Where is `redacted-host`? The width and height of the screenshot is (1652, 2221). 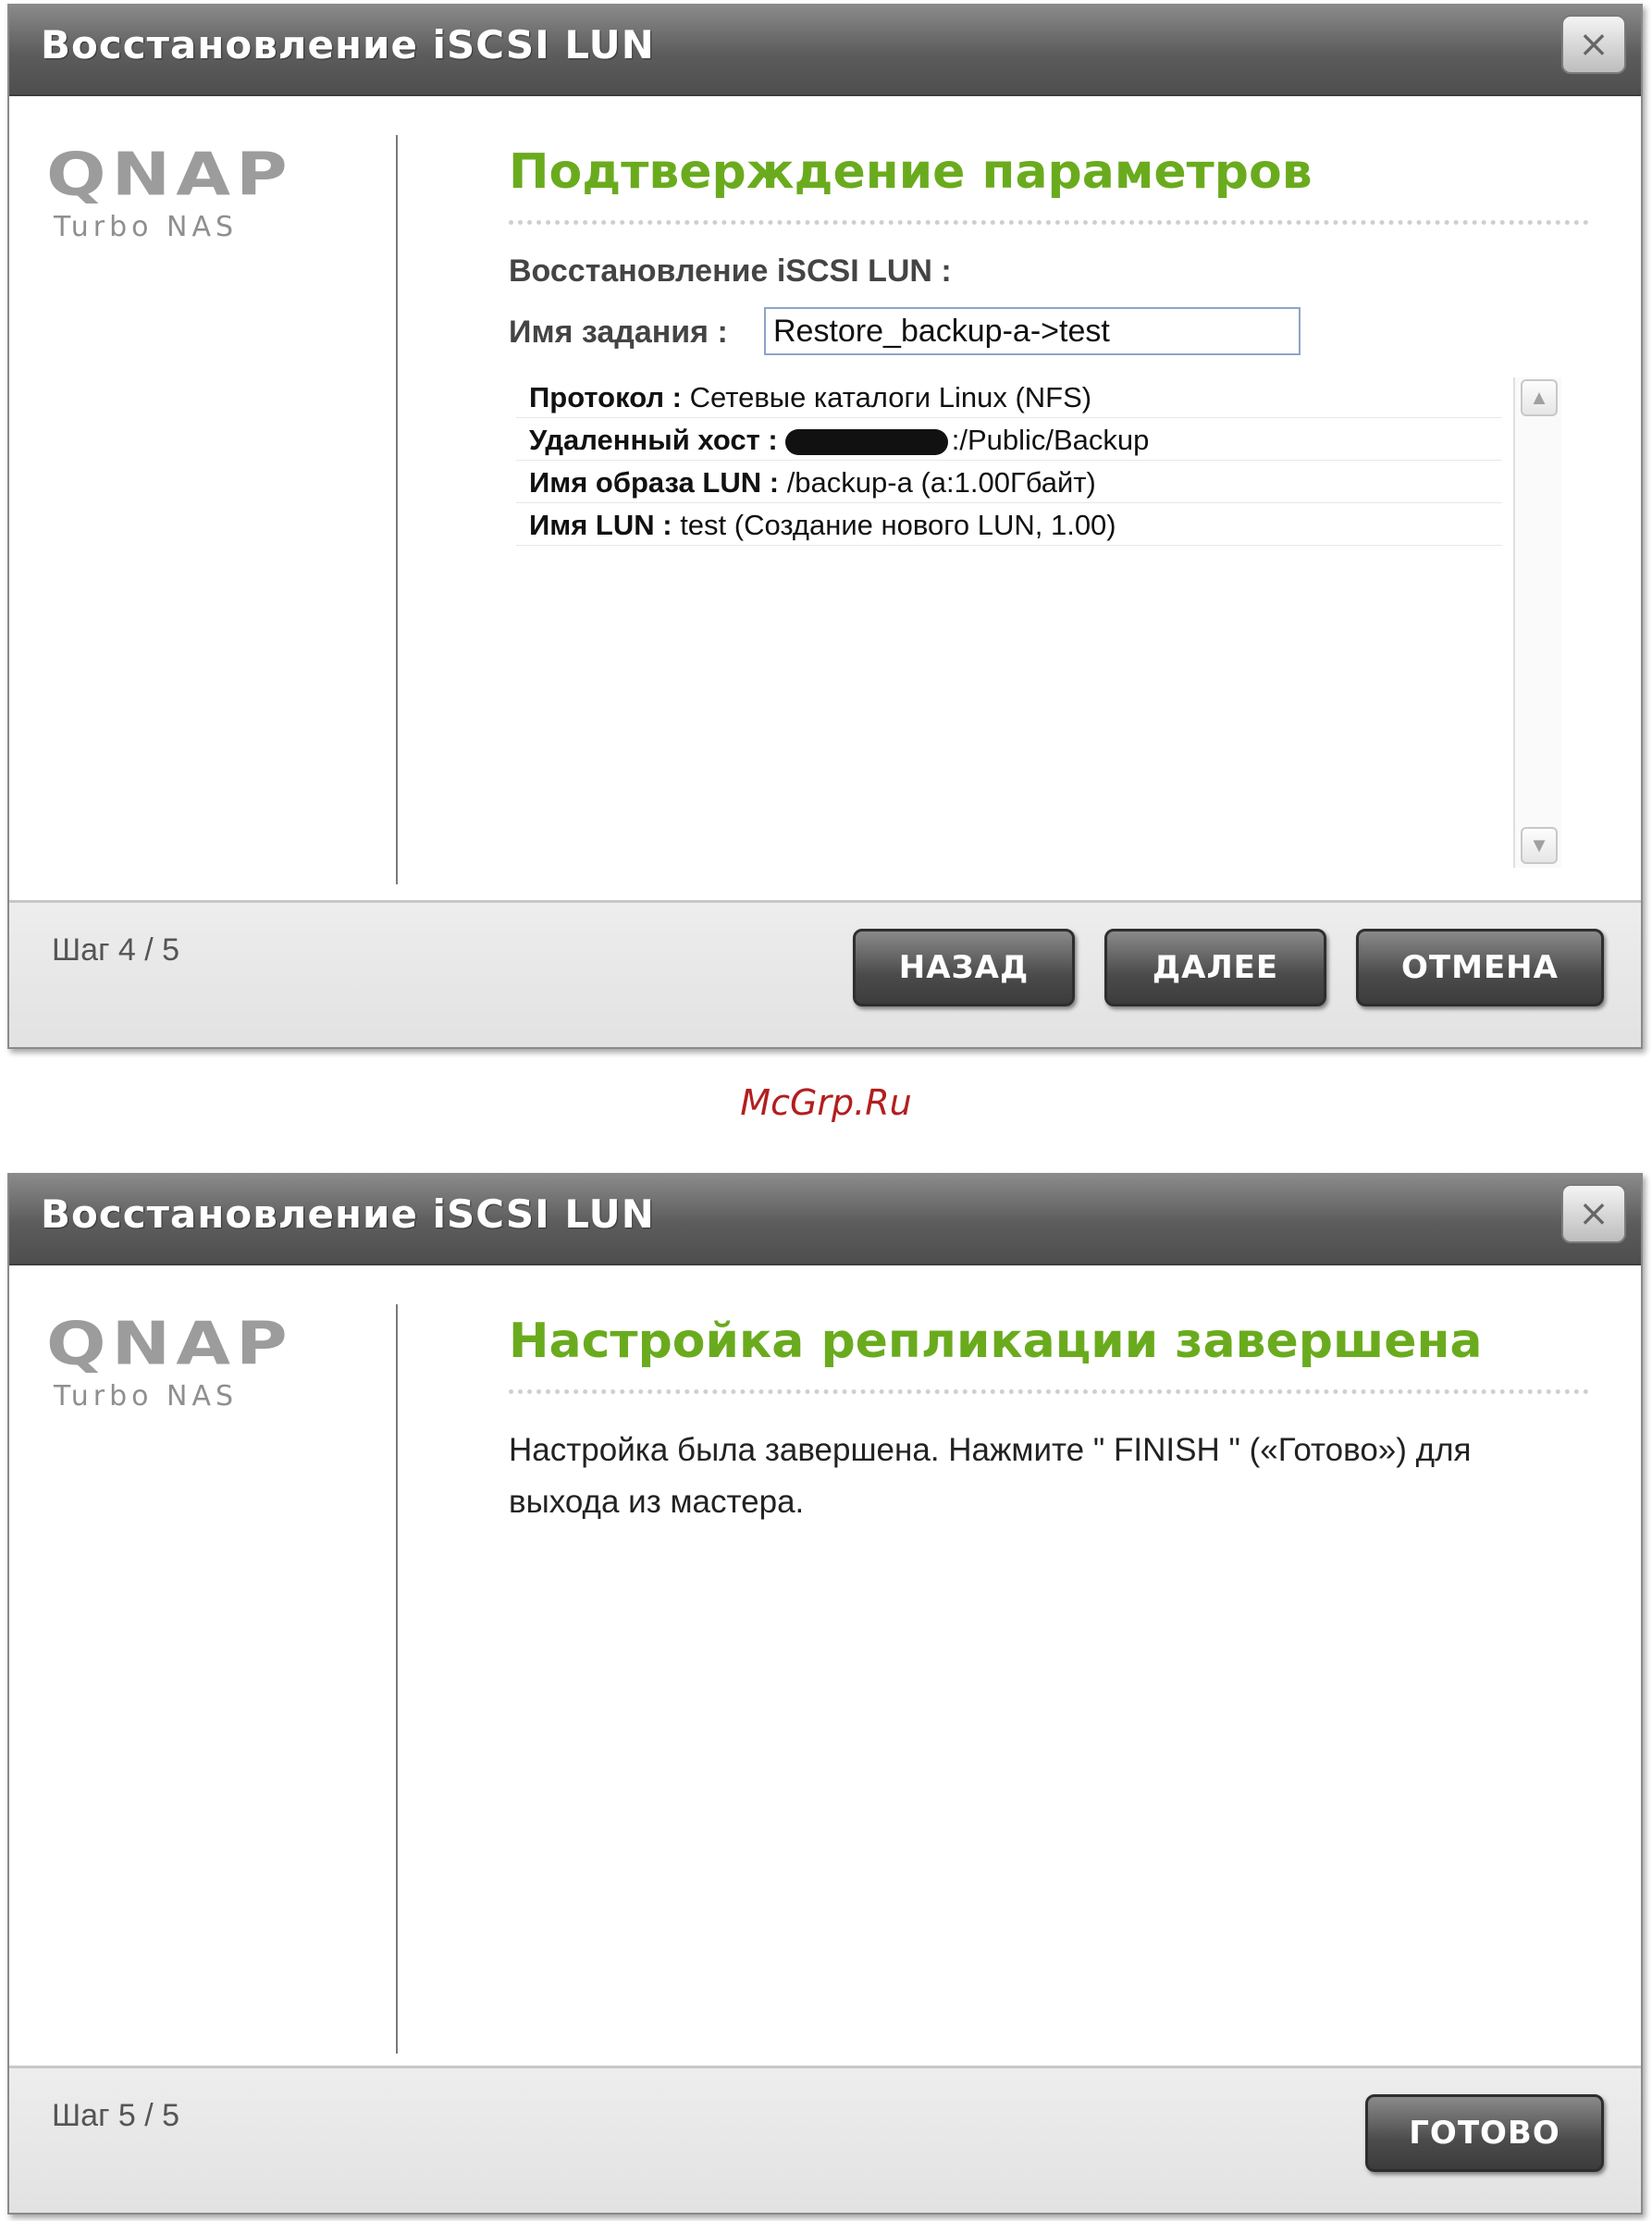 redacted-host is located at coordinates (866, 442).